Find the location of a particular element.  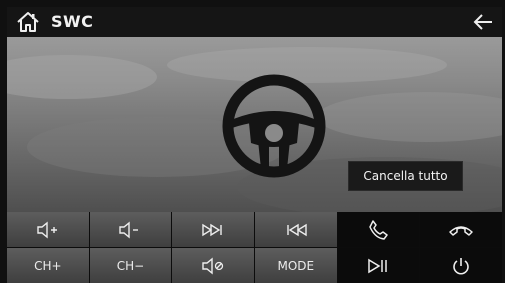

volume-down-icon is located at coordinates (129, 229).